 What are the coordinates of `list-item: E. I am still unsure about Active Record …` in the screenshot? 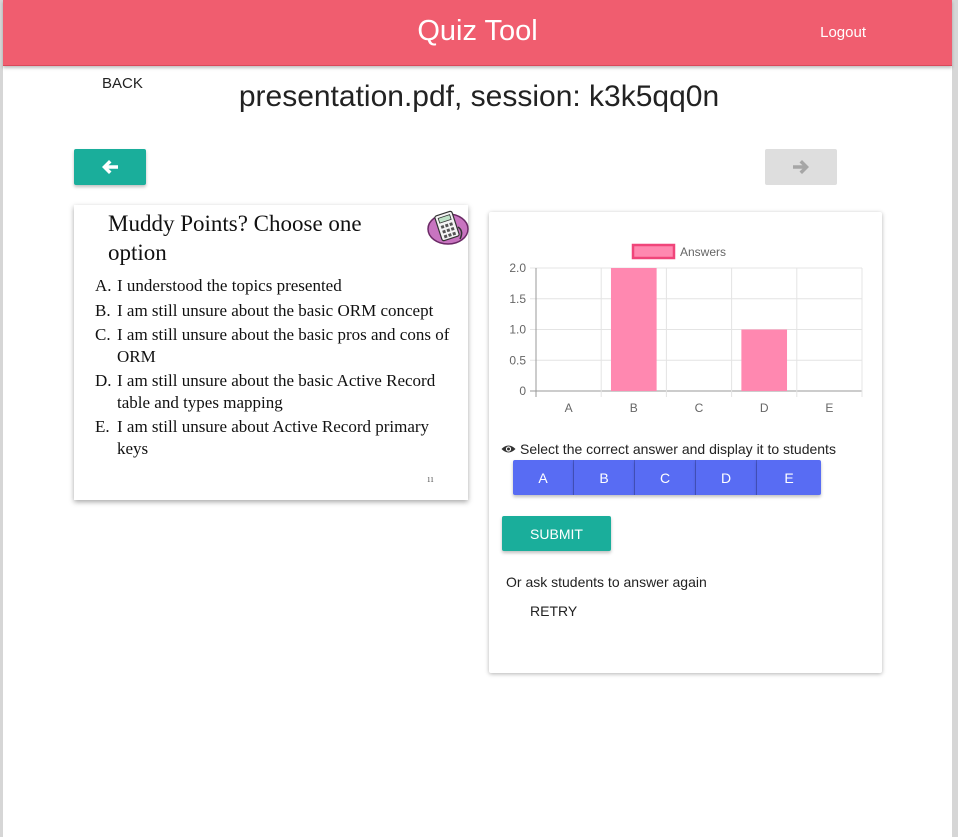 It's located at (275, 437).